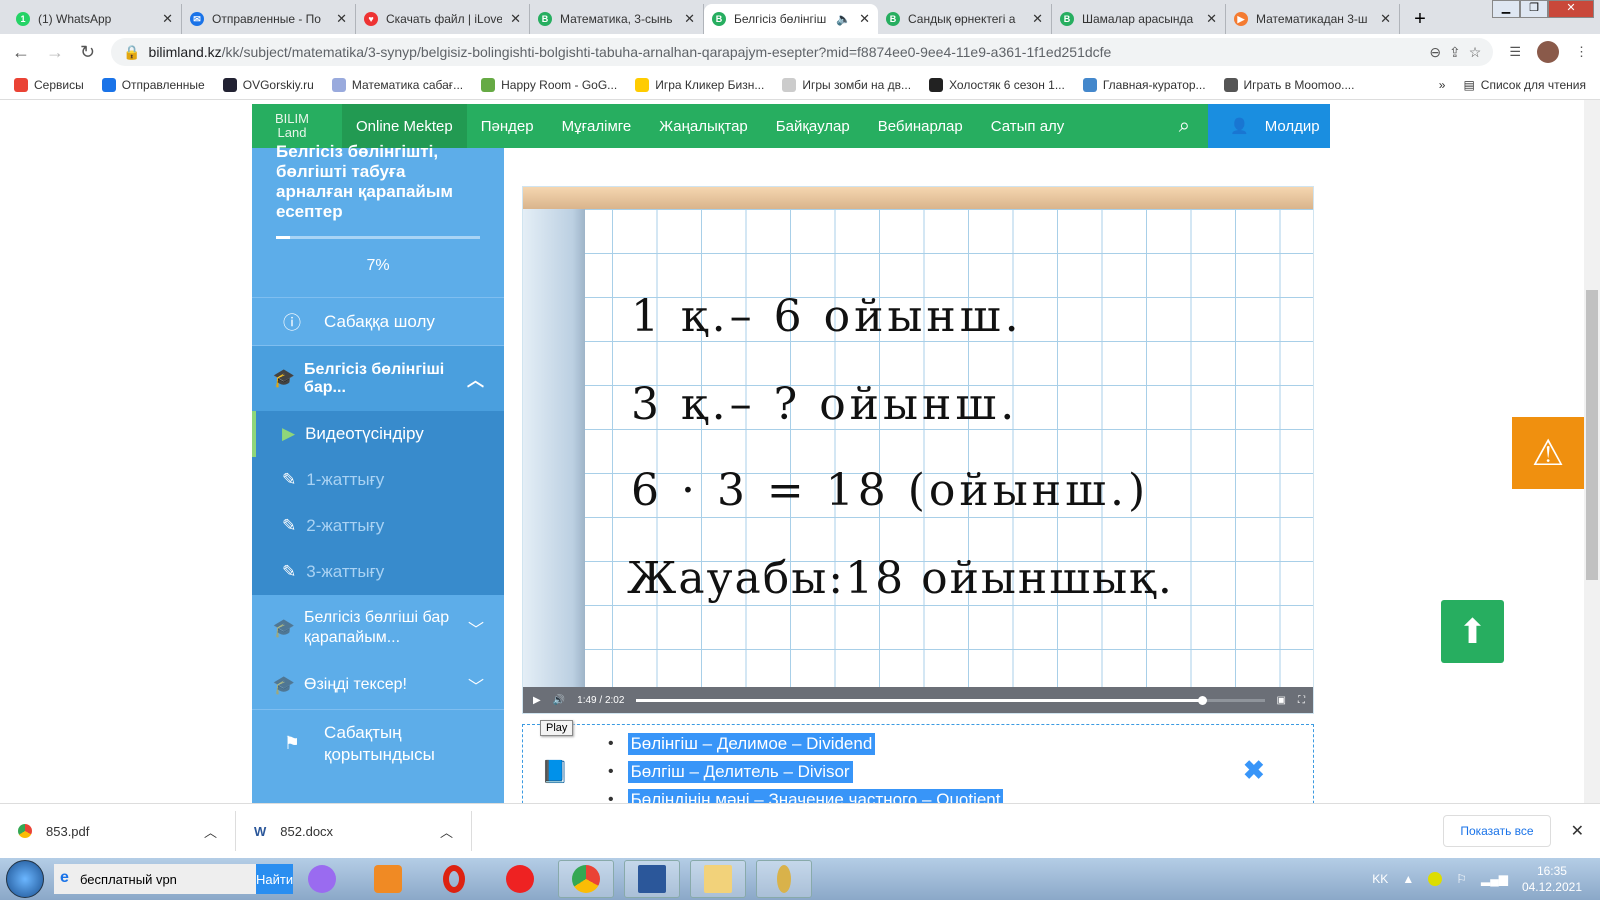 The image size is (1600, 900). Describe the element at coordinates (1472, 631) in the screenshot. I see `scroll-to-top-button: ⬆` at that location.